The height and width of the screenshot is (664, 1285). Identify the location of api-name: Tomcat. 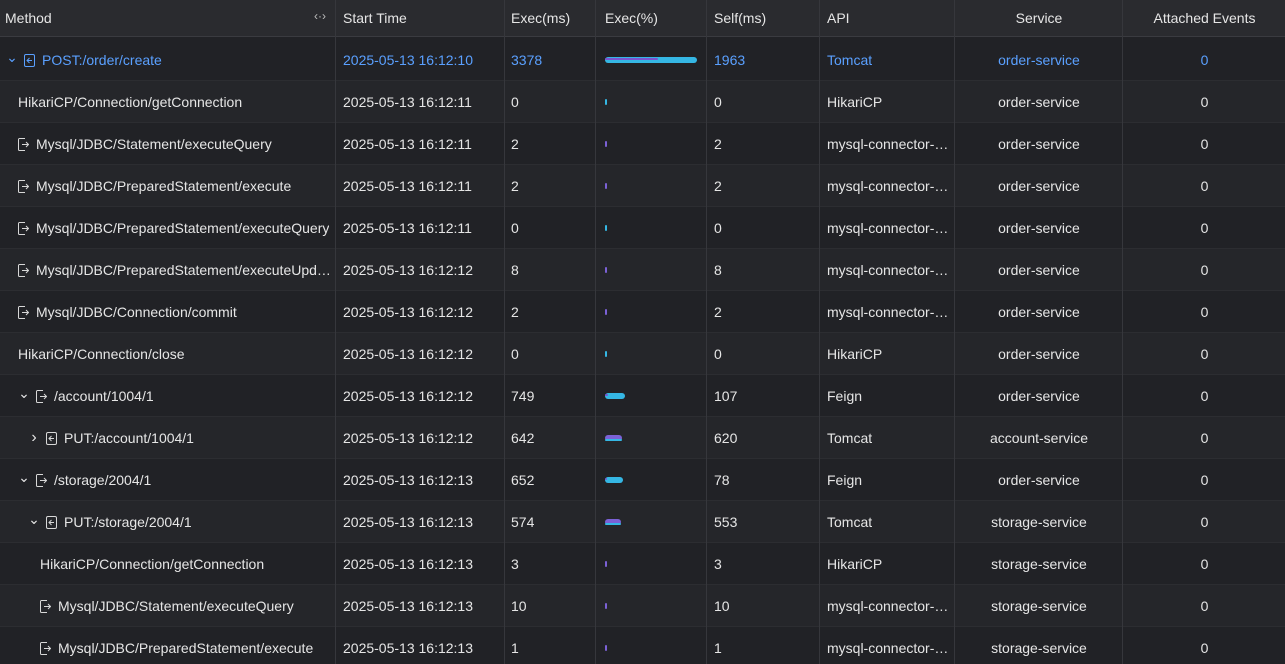
(850, 60).